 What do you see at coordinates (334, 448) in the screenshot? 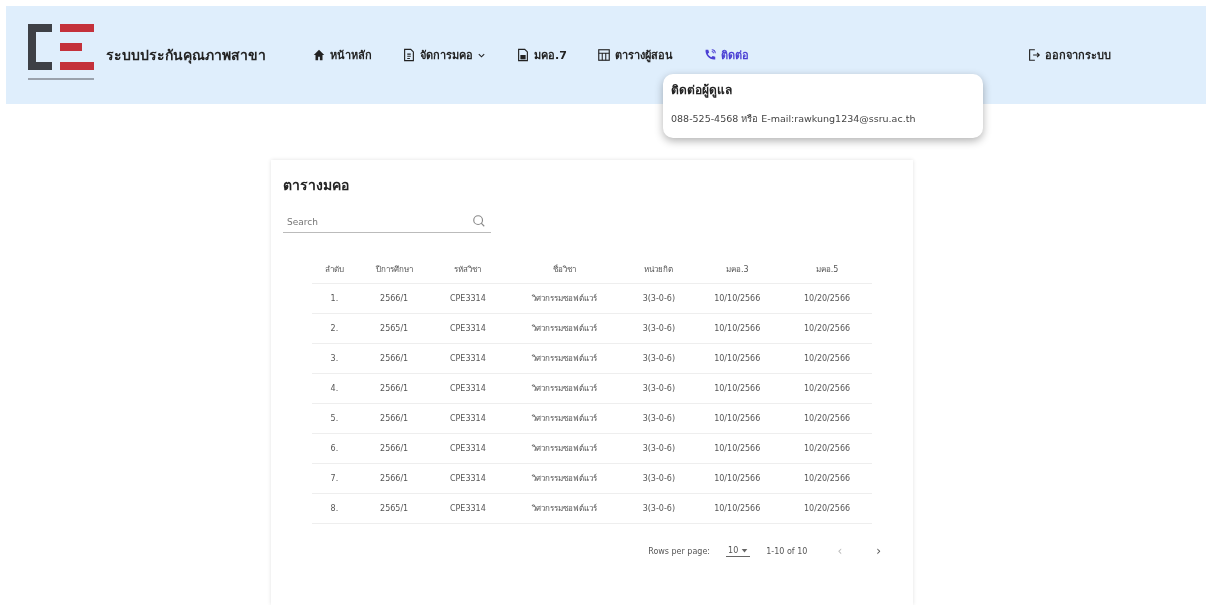
I see `table-cell: 6.` at bounding box center [334, 448].